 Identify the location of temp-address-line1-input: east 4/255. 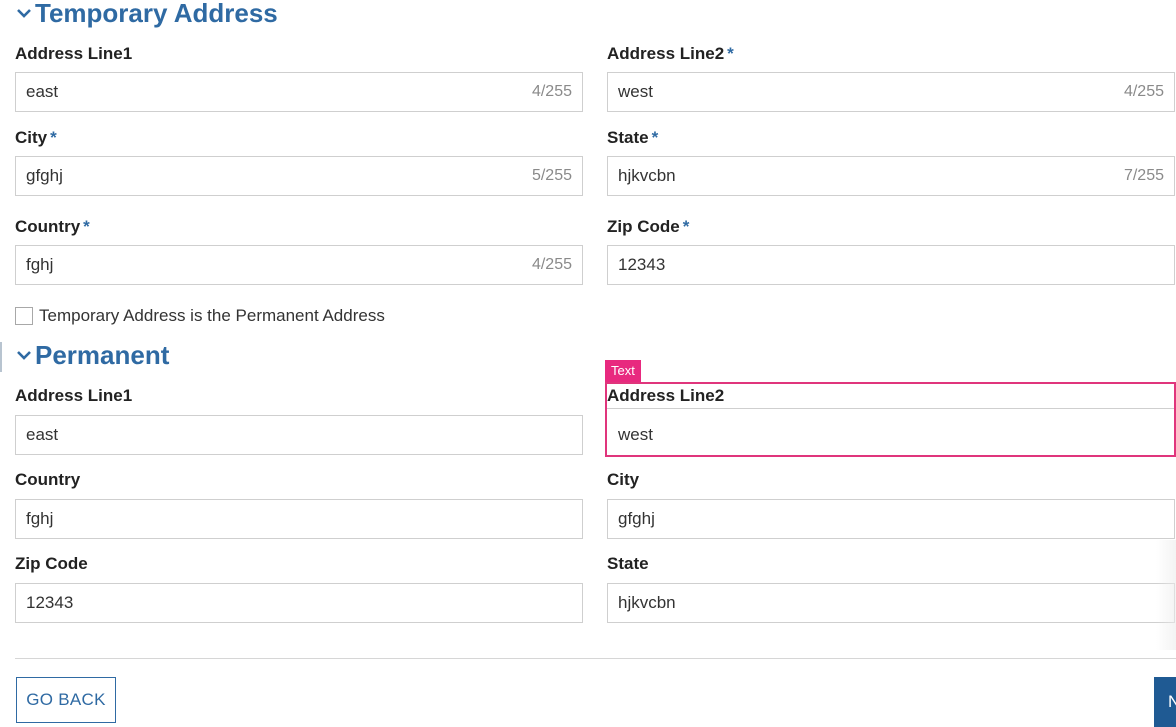
(299, 92).